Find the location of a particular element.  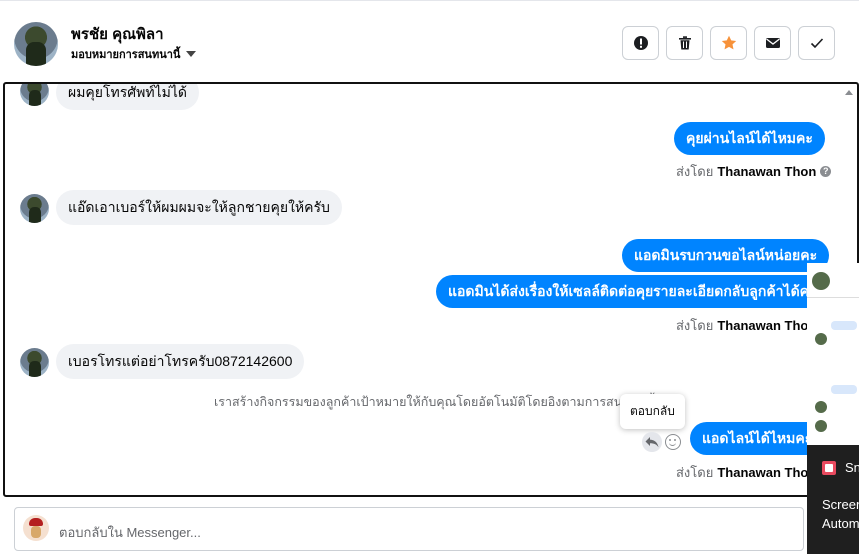

screenshot-notification: Sn Screen Autom is located at coordinates (833, 408).